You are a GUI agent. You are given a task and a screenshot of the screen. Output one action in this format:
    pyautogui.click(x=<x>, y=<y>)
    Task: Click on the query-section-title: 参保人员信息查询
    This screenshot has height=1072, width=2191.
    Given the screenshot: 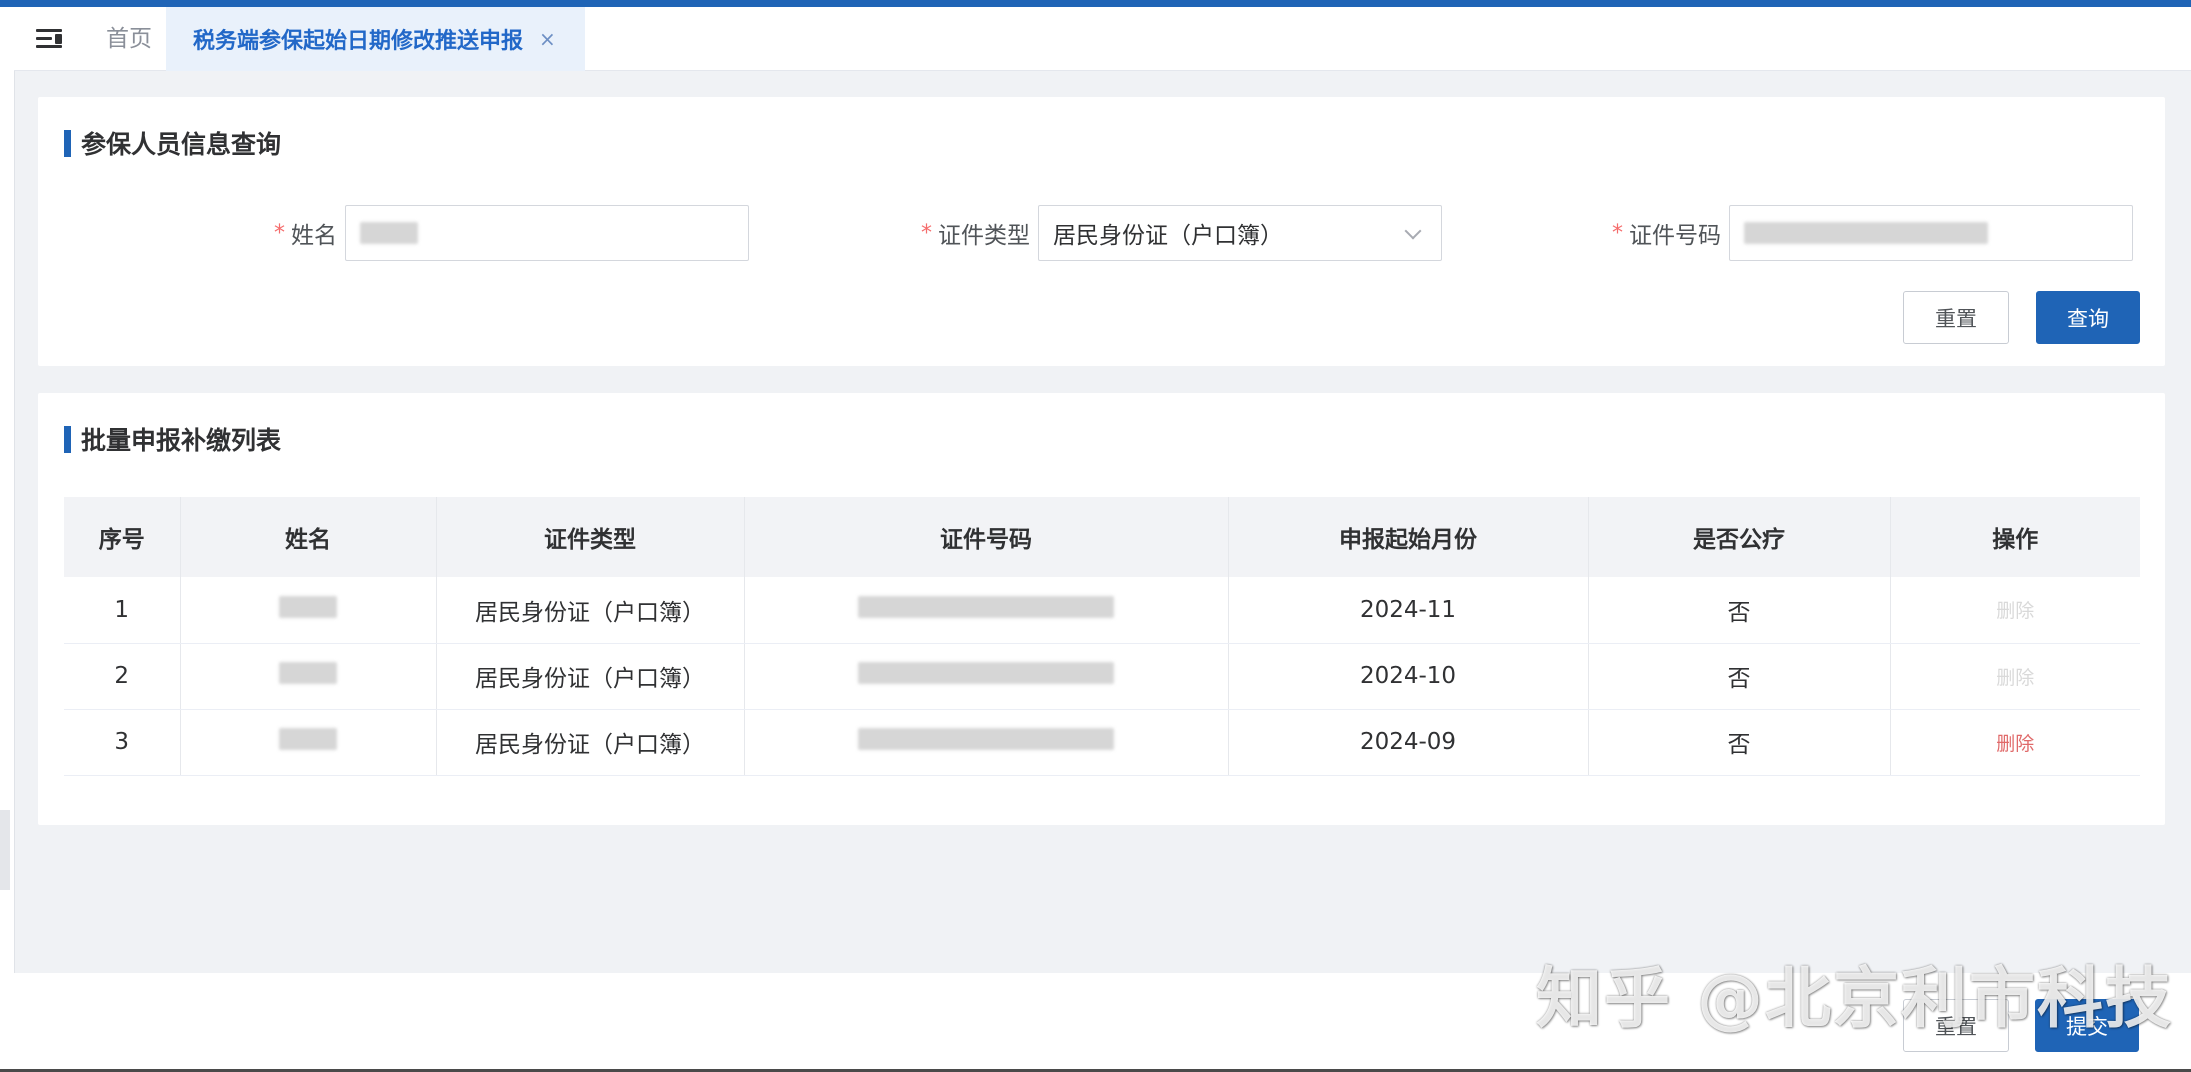 What is the action you would take?
    pyautogui.click(x=172, y=143)
    